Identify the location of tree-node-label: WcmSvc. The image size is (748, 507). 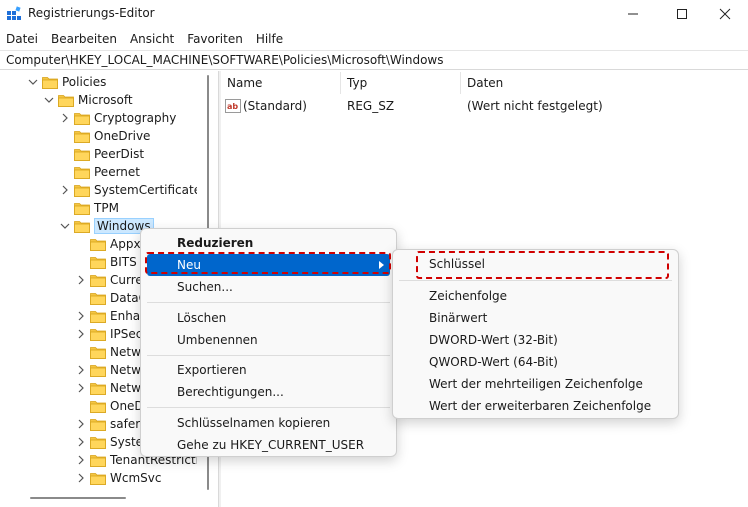
(136, 478).